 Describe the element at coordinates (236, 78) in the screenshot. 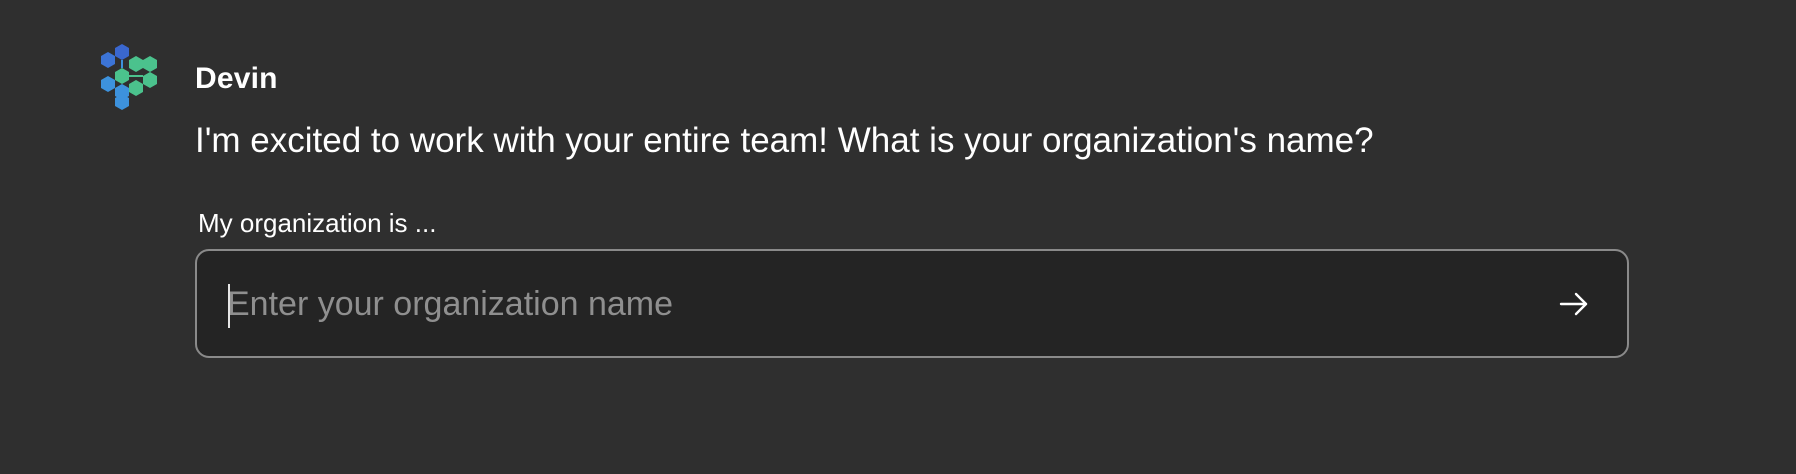

I see `sender-name: Devin` at that location.